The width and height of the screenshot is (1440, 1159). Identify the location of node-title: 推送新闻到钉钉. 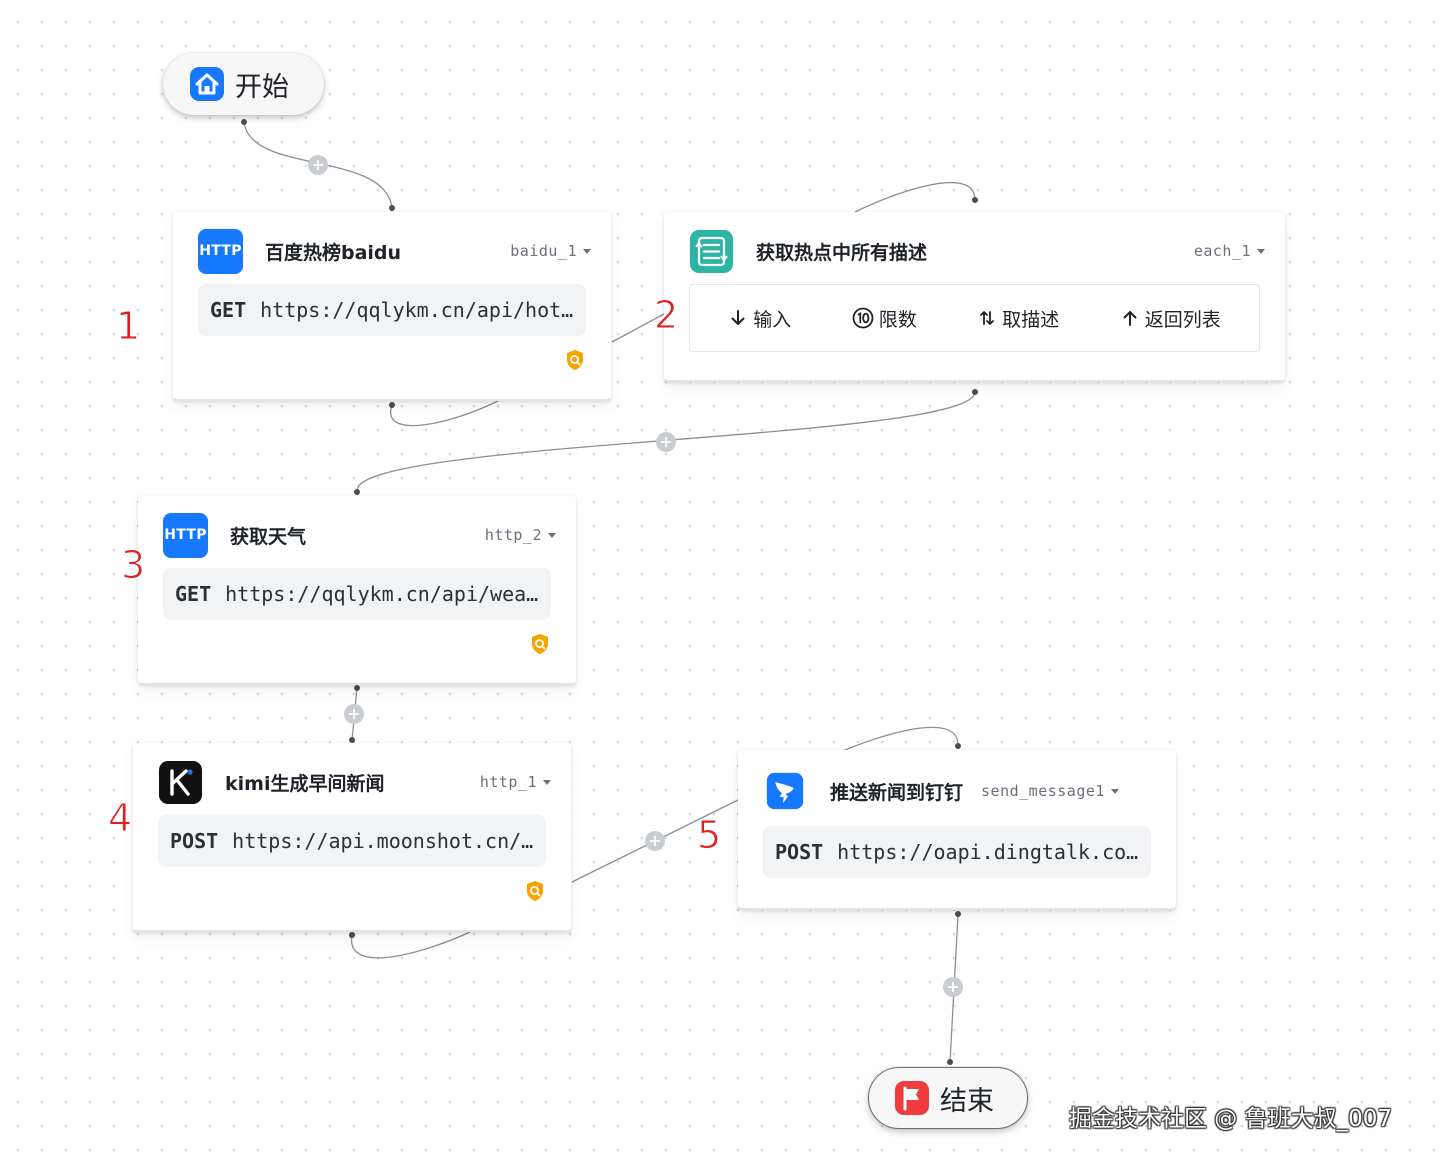
(897, 792).